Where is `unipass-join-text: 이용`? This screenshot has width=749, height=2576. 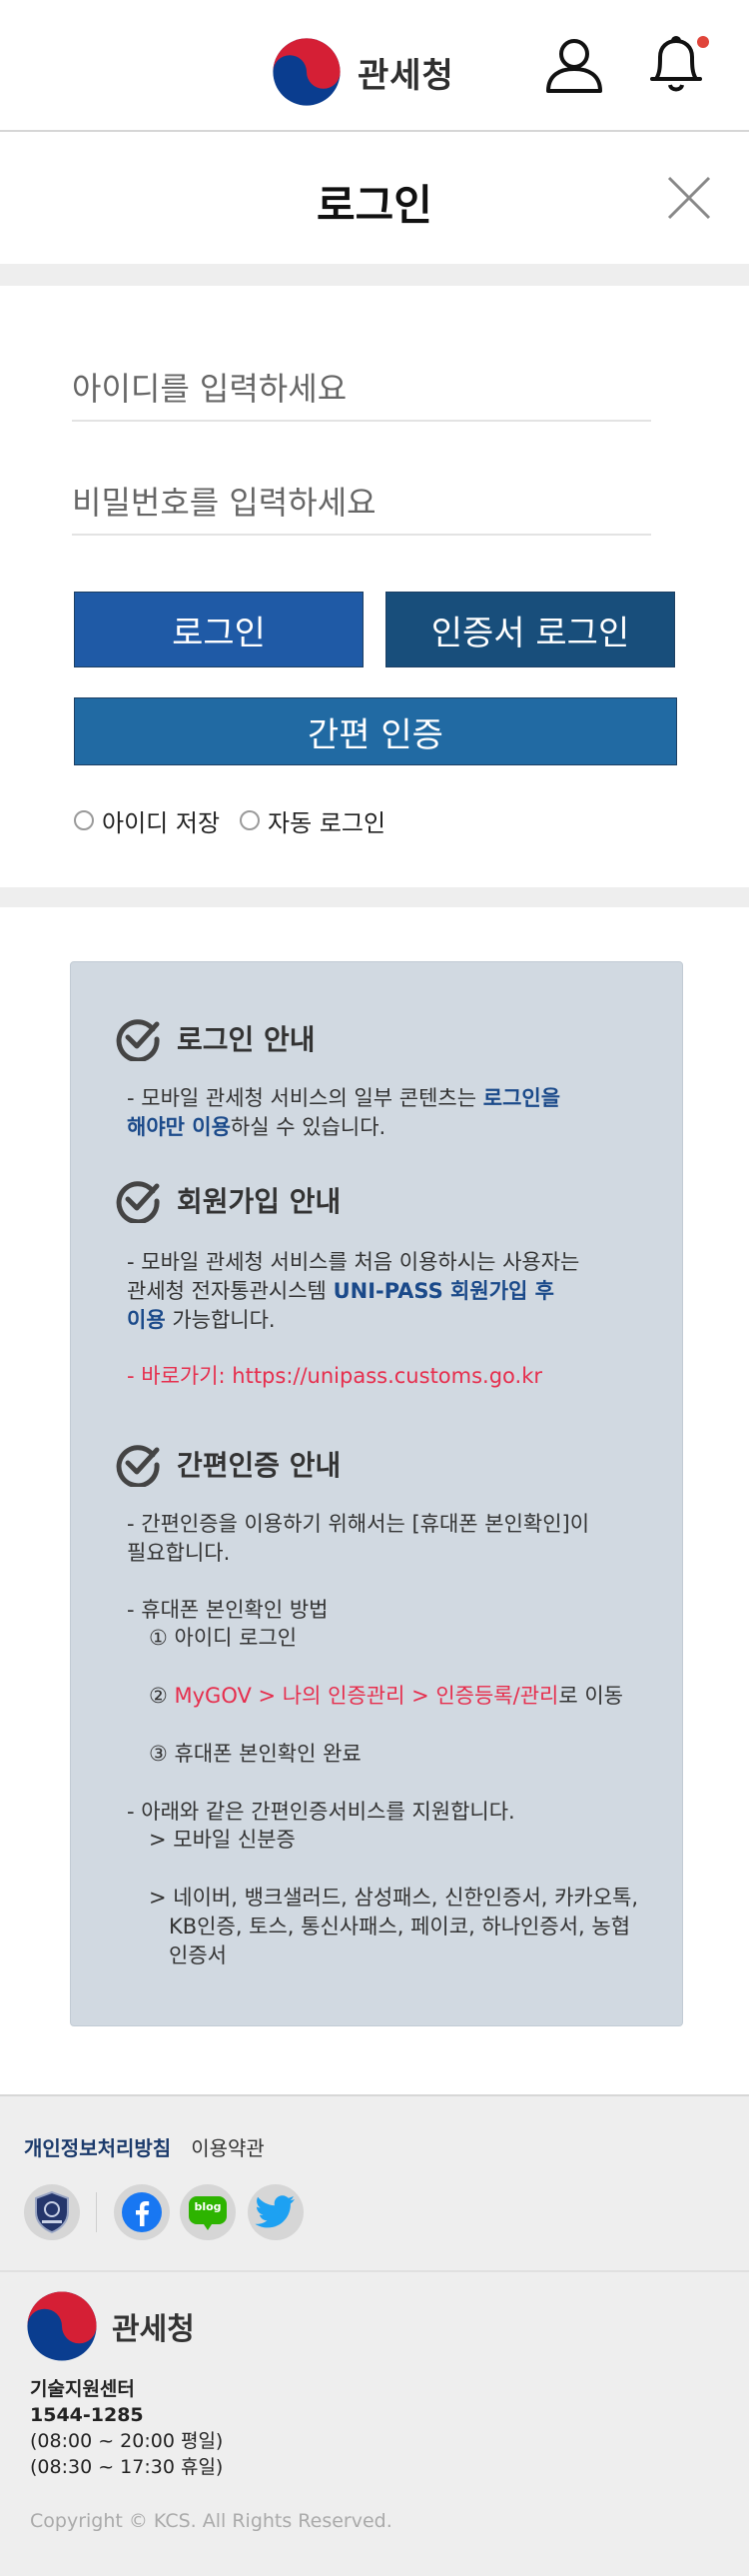
unipass-join-text: 이용 is located at coordinates (146, 1320).